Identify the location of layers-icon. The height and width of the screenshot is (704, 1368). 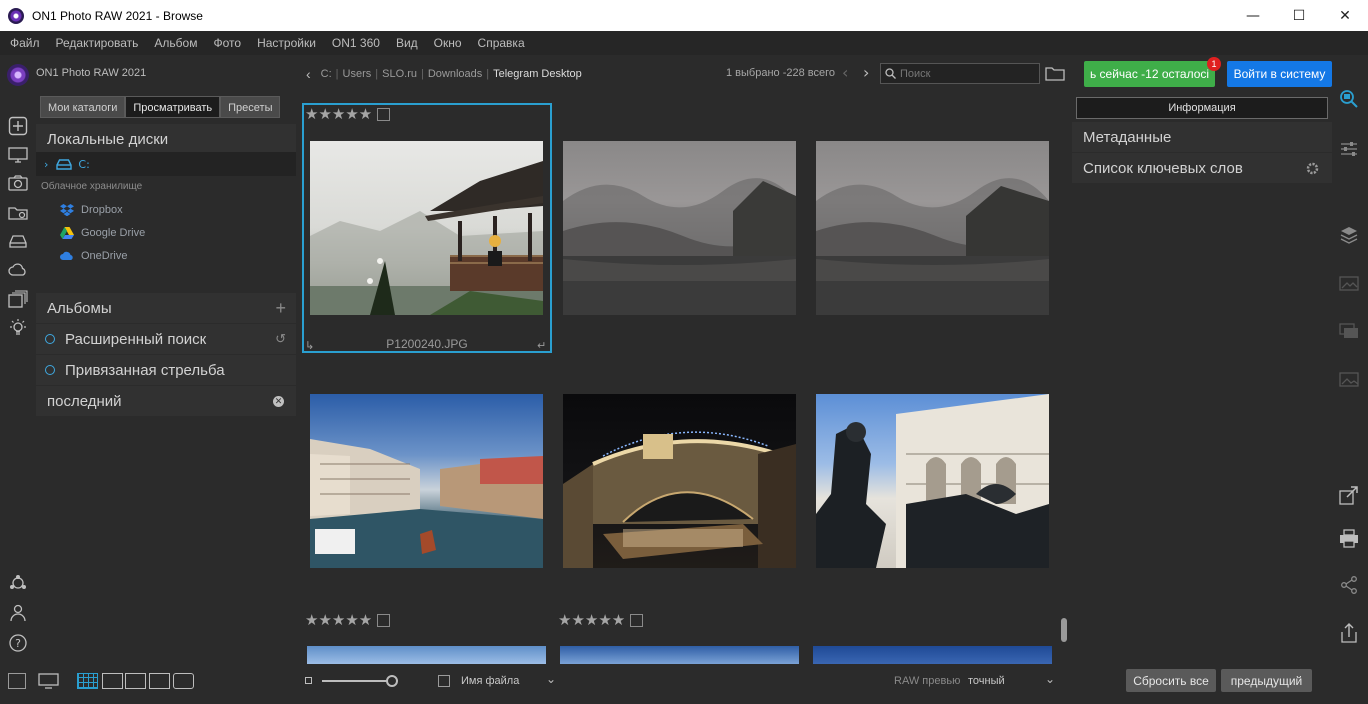
(1349, 235).